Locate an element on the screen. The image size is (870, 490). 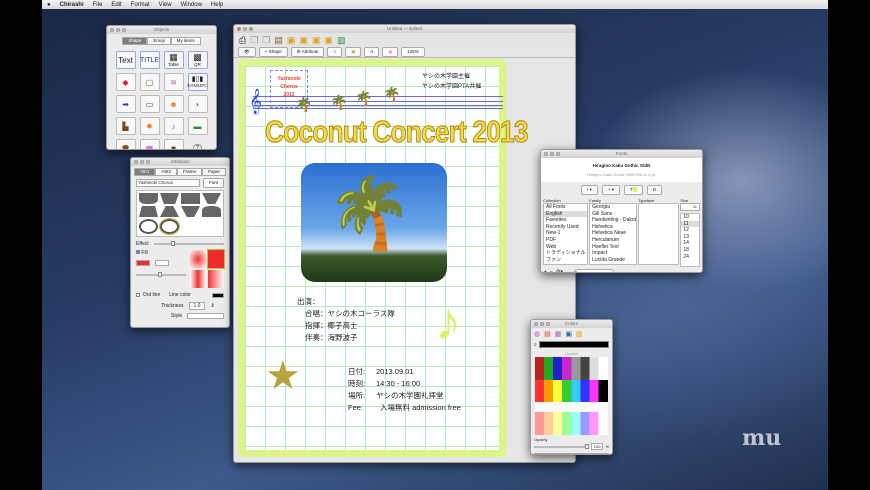
menu-app: Chirashi is located at coordinates (72, 5).